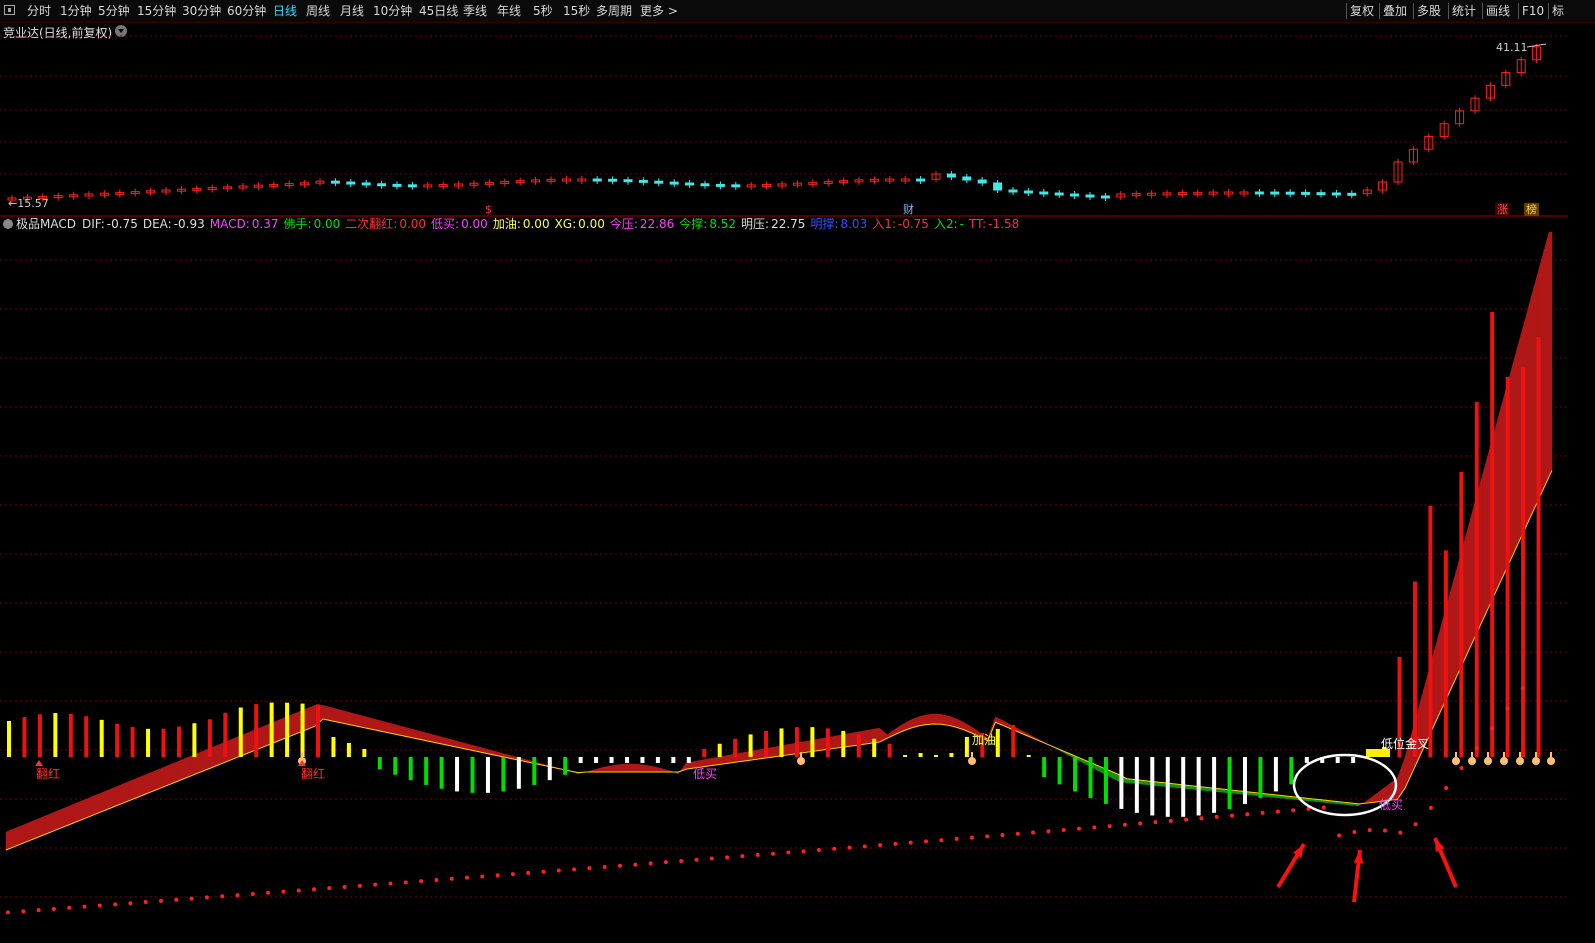  I want to click on period-tab-0: 分时, so click(39, 11).